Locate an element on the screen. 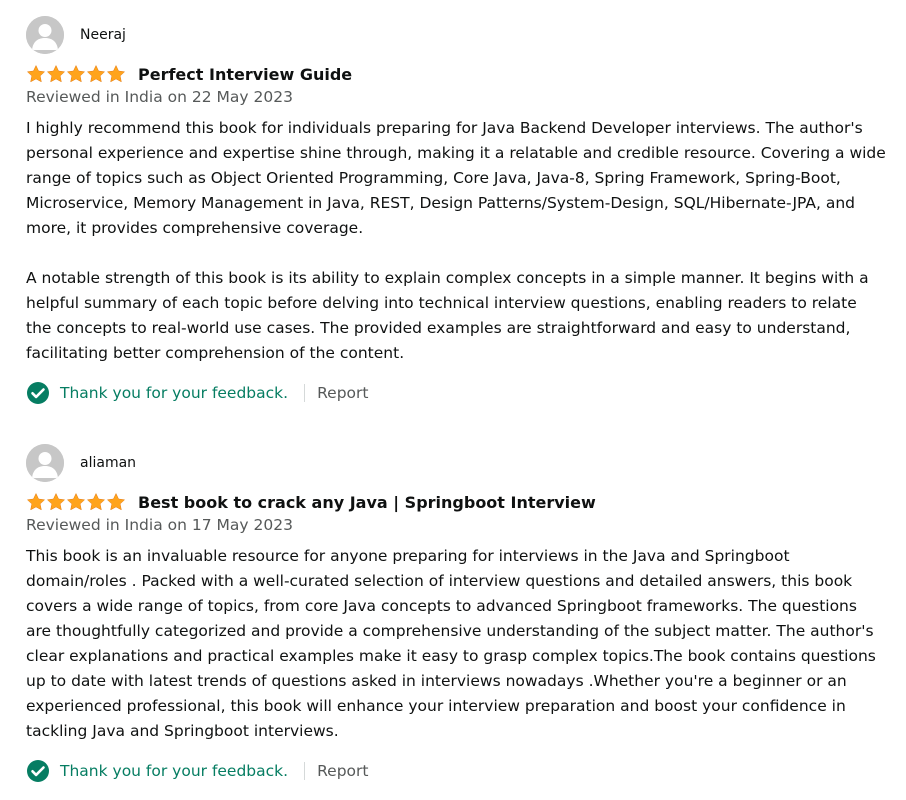  rating-row: Perfect Interview Guide is located at coordinates (189, 74).